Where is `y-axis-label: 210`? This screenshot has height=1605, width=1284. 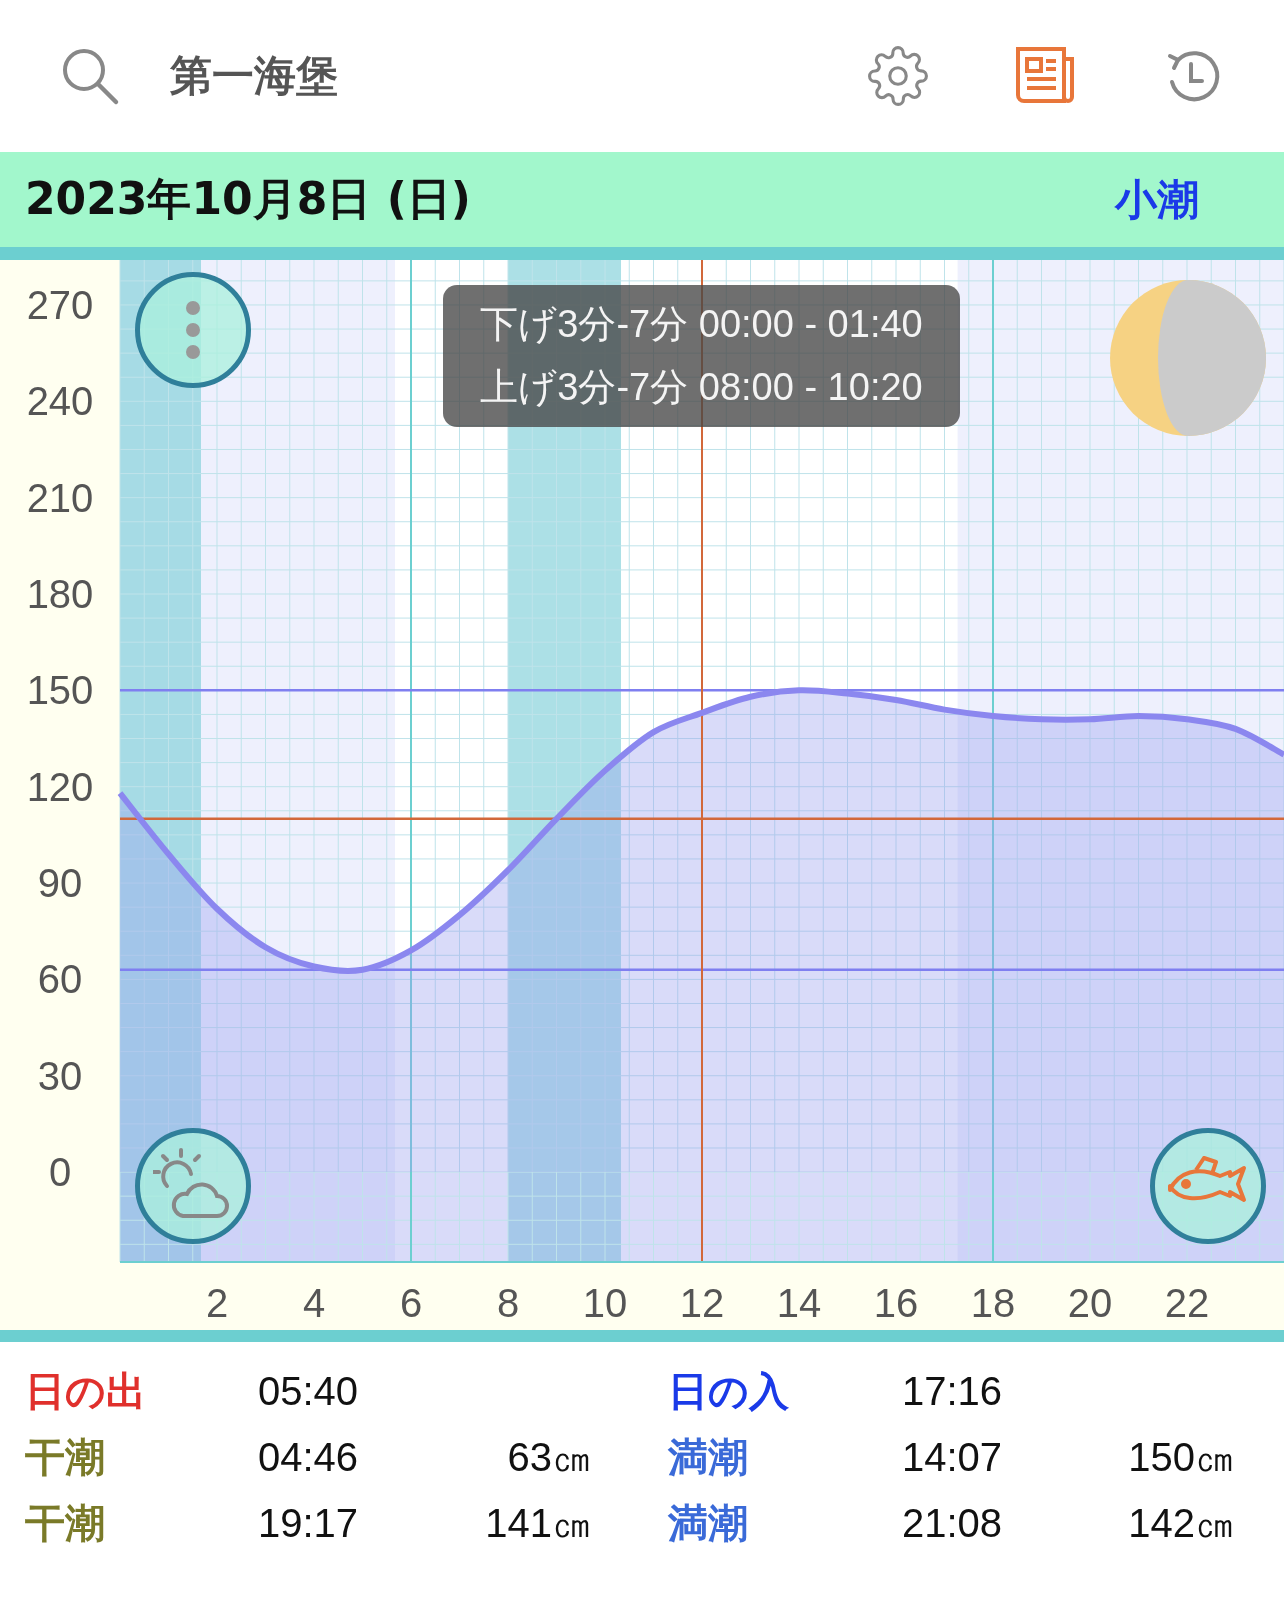 y-axis-label: 210 is located at coordinates (60, 497).